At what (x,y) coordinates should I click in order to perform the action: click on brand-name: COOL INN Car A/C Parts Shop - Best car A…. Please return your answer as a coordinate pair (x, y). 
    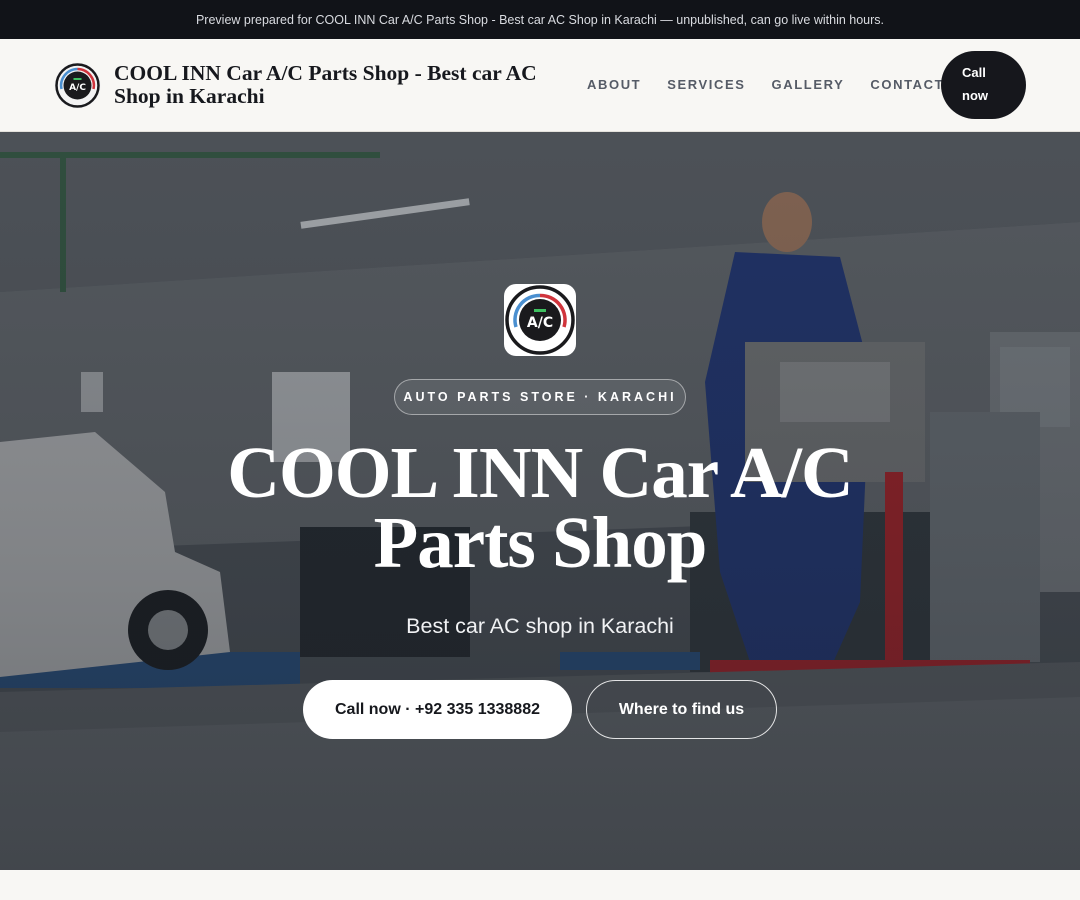
    Looking at the image, I should click on (344, 85).